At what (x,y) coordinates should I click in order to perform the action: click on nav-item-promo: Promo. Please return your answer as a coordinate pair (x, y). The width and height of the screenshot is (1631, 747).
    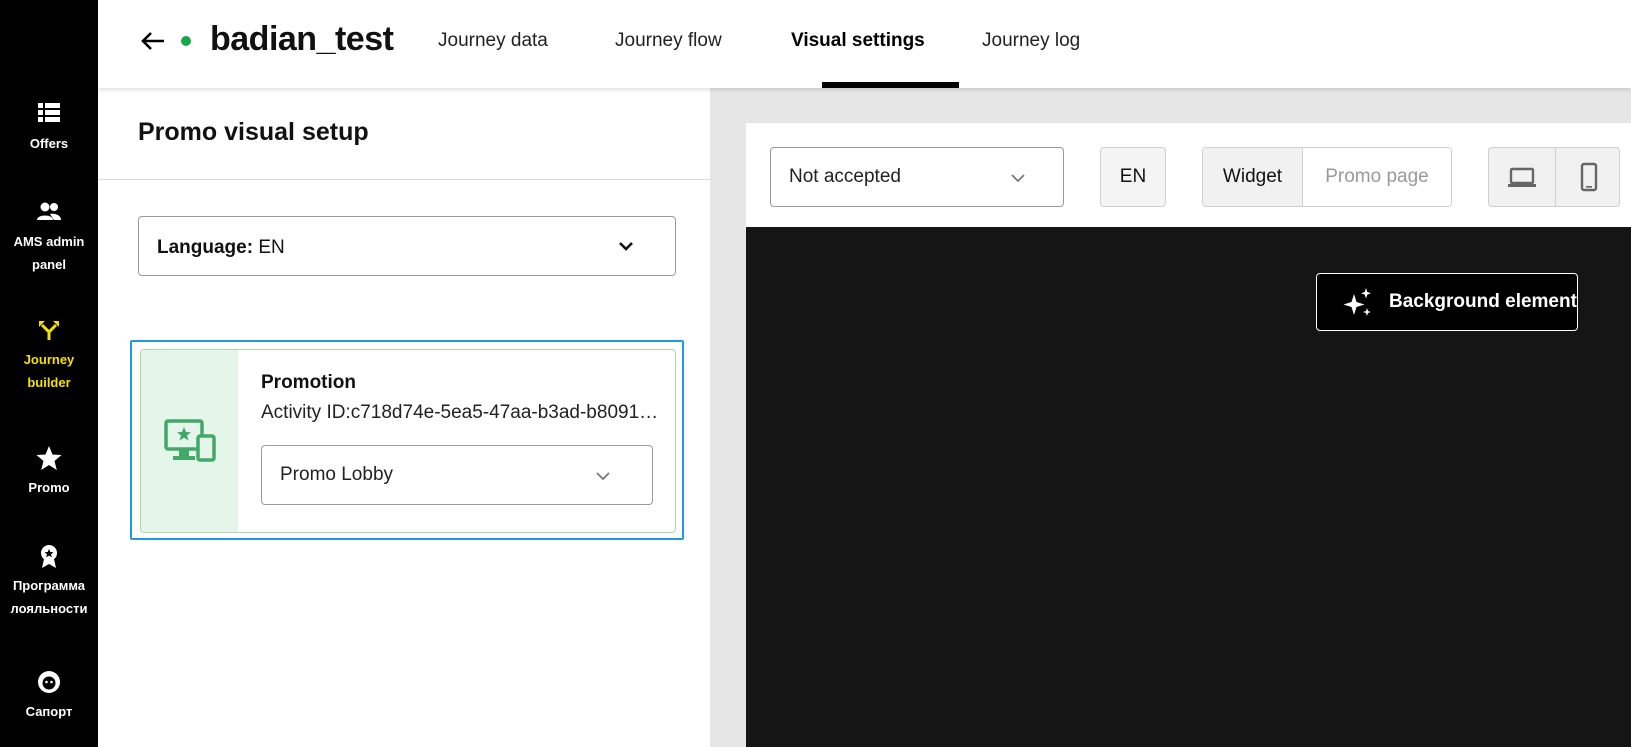
    Looking at the image, I should click on (49, 471).